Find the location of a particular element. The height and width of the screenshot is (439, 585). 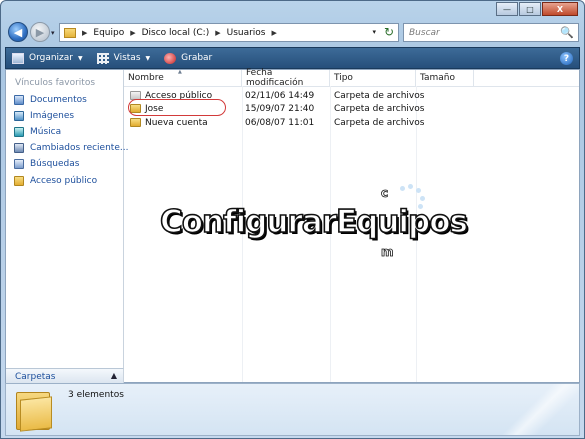

burn-button: Grabar is located at coordinates (188, 58).